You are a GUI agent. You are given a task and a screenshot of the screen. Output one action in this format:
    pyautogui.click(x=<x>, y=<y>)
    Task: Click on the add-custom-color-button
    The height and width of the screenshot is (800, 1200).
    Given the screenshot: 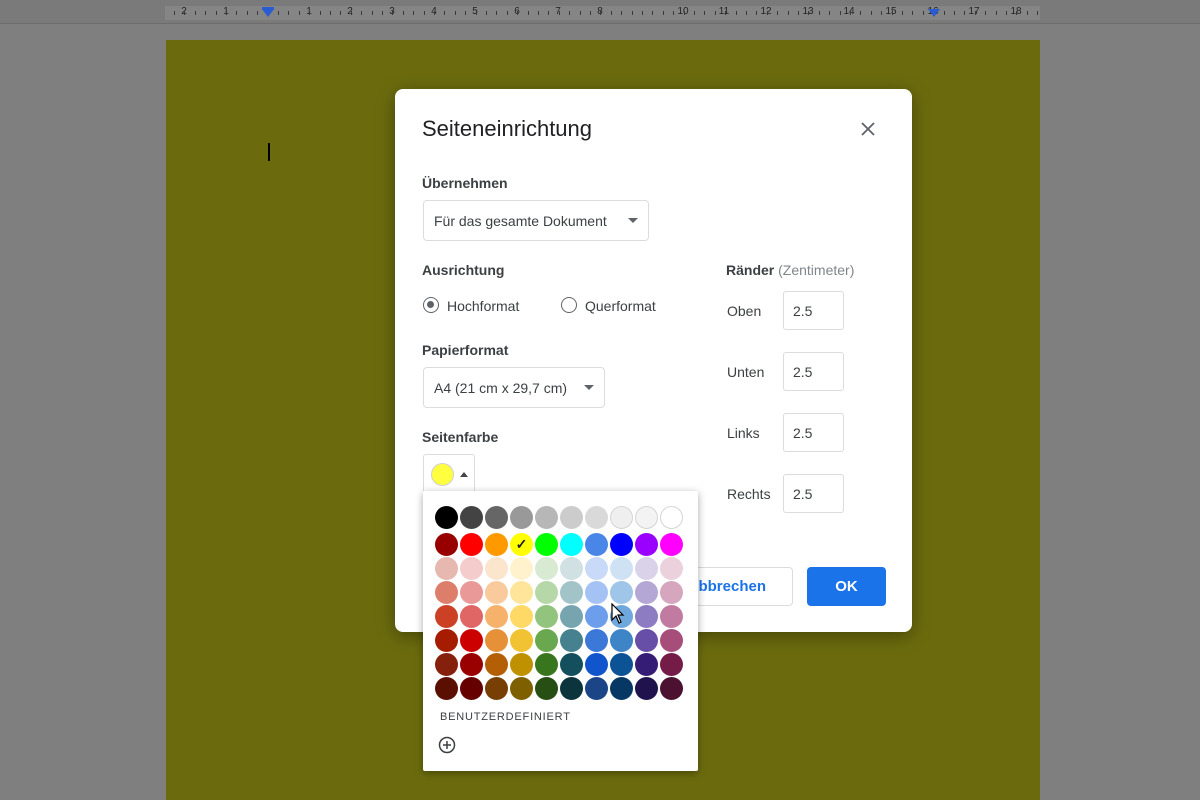 What is the action you would take?
    pyautogui.click(x=447, y=745)
    